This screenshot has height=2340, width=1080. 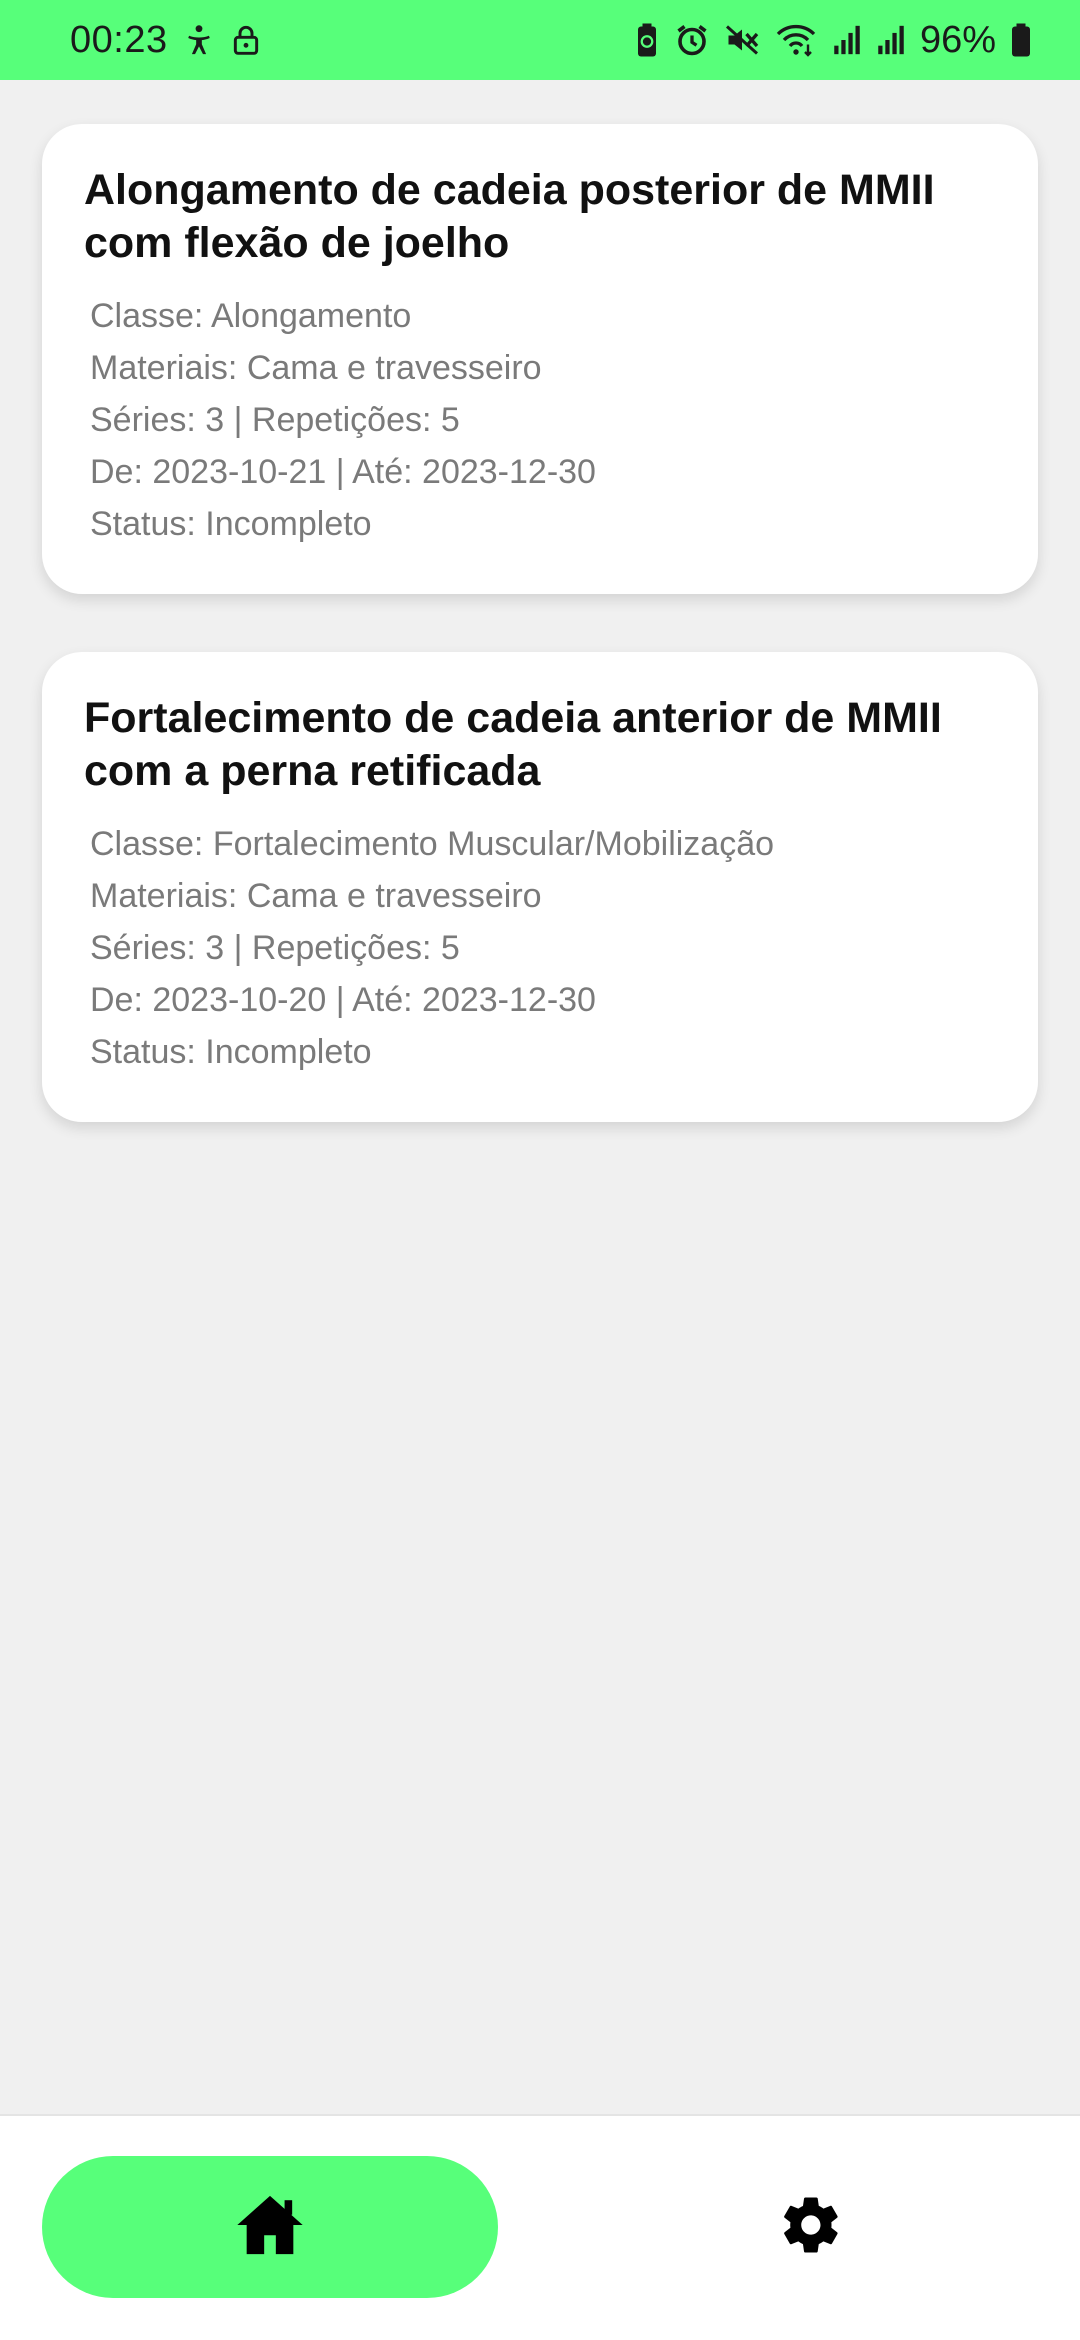 What do you see at coordinates (957, 39) in the screenshot?
I see `battery-percent: 96%` at bounding box center [957, 39].